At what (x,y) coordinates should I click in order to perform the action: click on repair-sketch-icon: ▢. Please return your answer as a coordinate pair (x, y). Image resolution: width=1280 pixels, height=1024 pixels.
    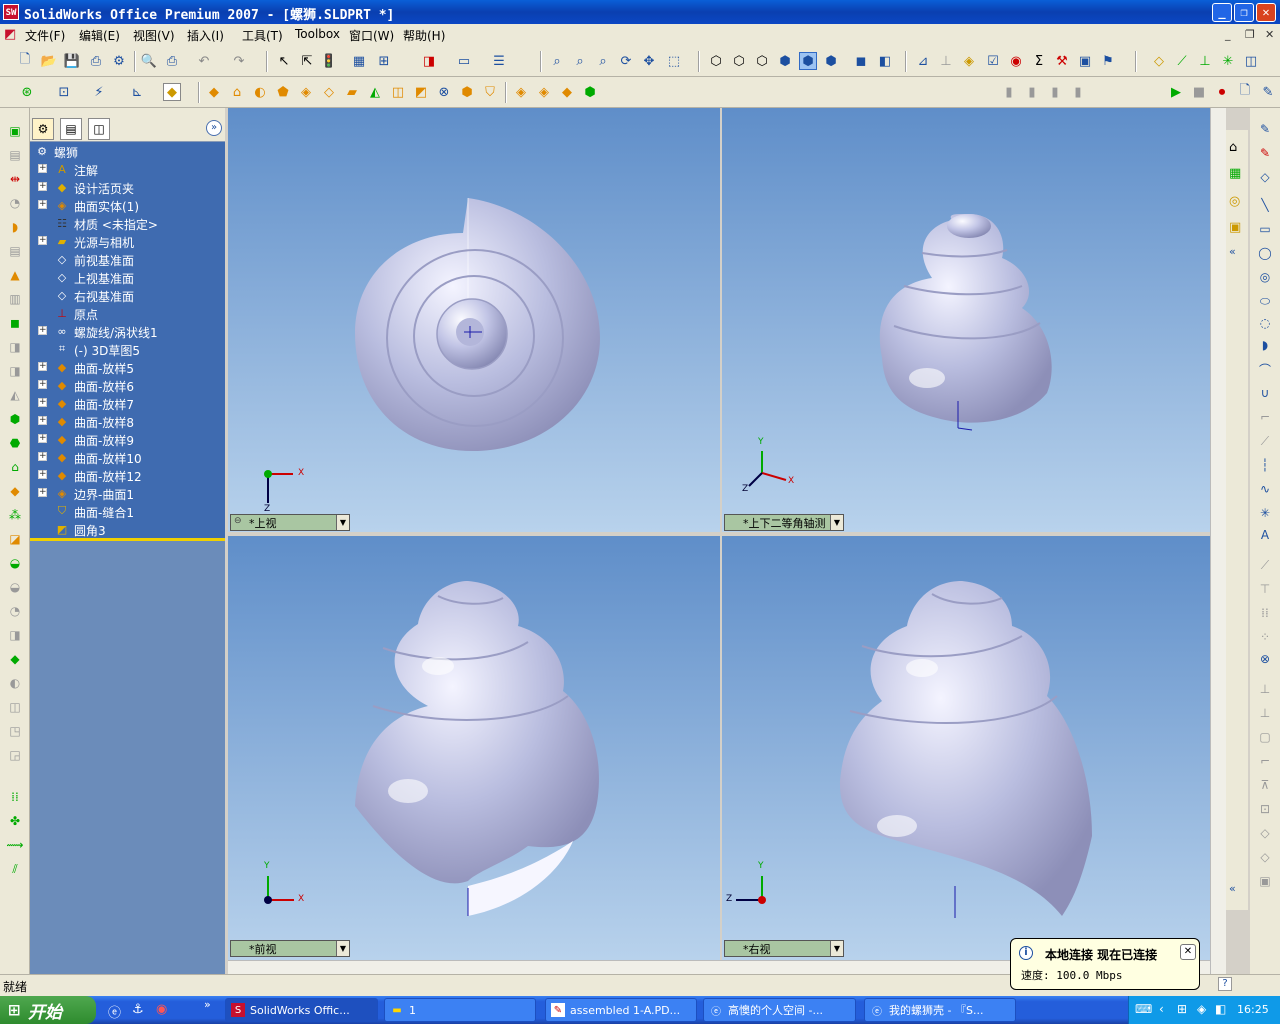
    Looking at the image, I should click on (1265, 737).